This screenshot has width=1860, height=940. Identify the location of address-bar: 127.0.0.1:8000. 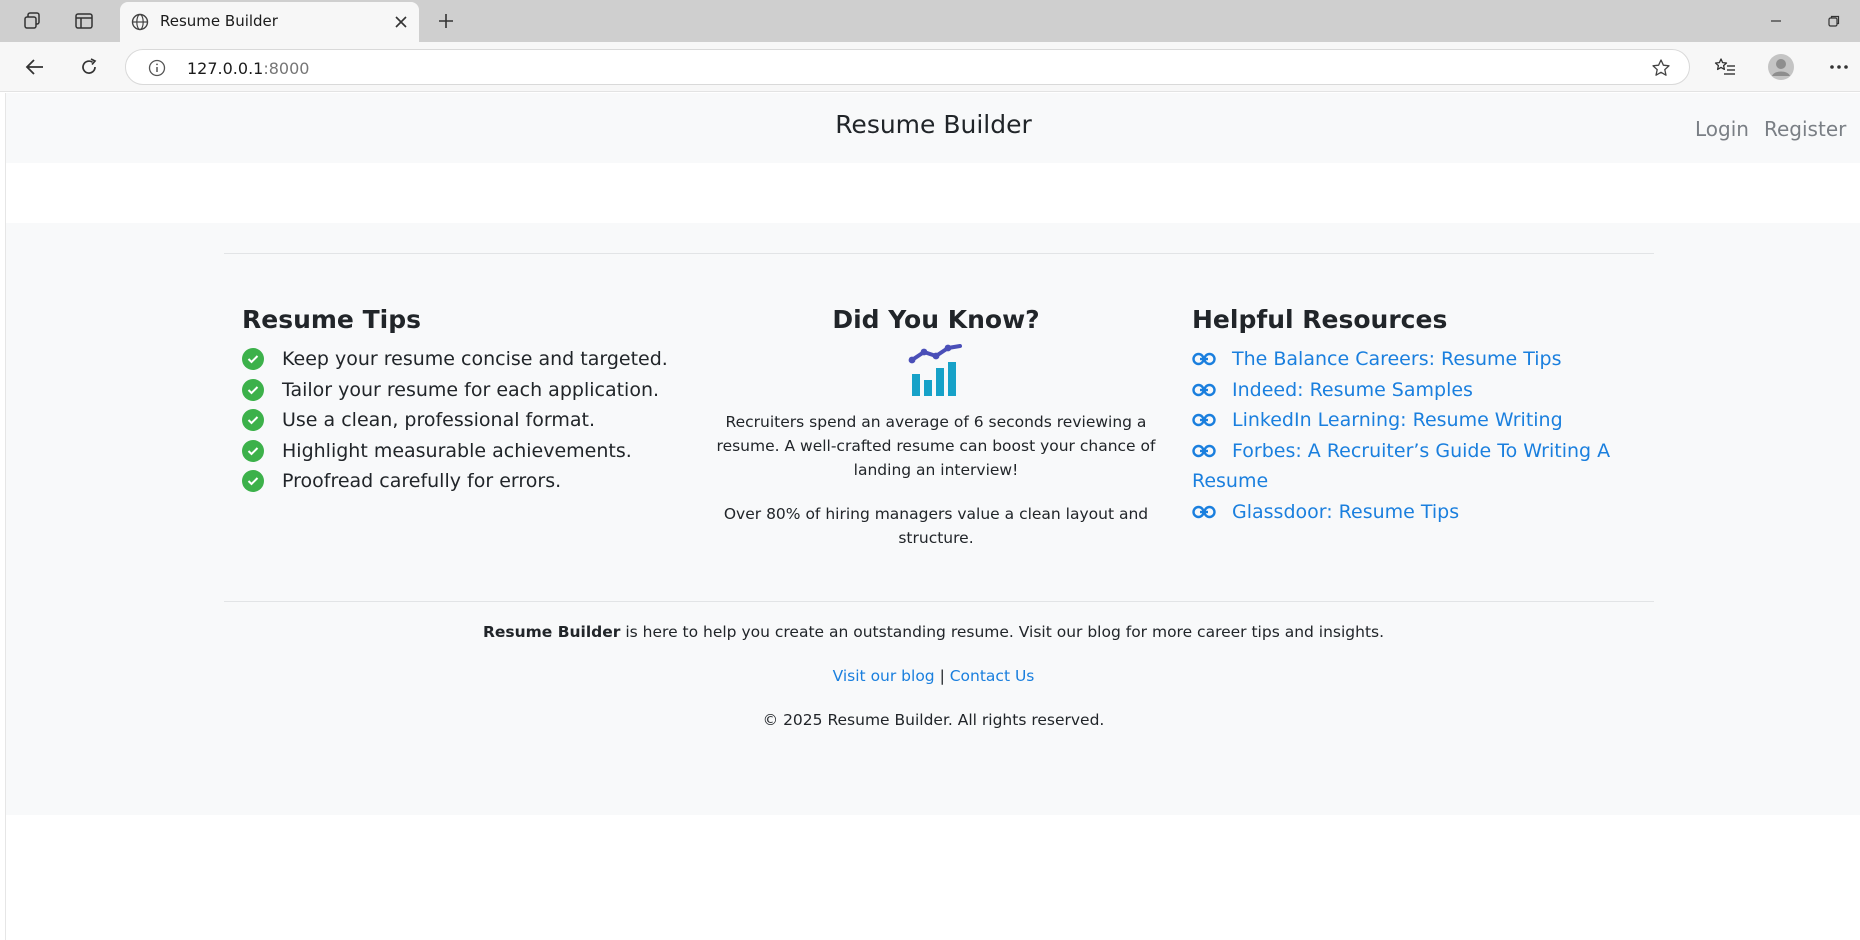
(907, 67).